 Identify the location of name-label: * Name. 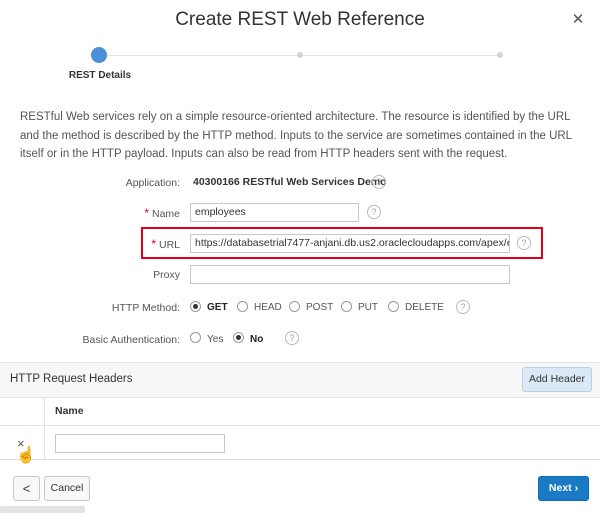
(90, 213).